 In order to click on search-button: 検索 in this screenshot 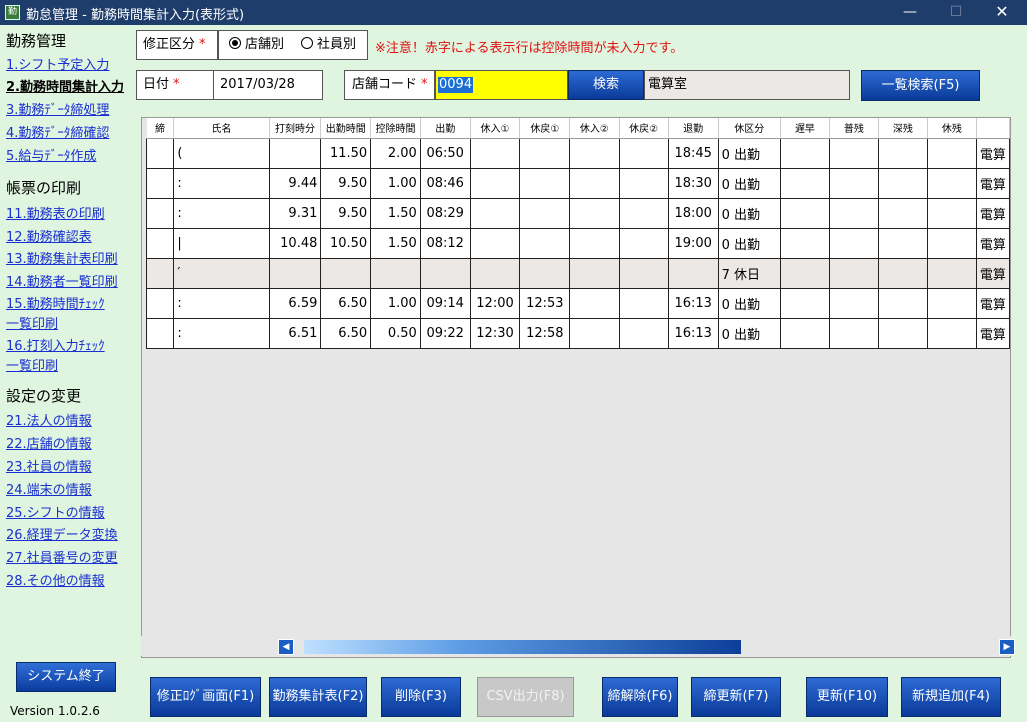, I will do `click(606, 85)`.